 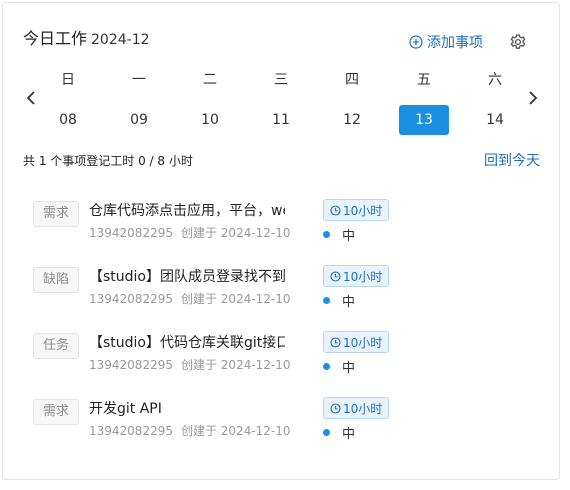 What do you see at coordinates (68, 80) in the screenshot?
I see `weekday-label: 日` at bounding box center [68, 80].